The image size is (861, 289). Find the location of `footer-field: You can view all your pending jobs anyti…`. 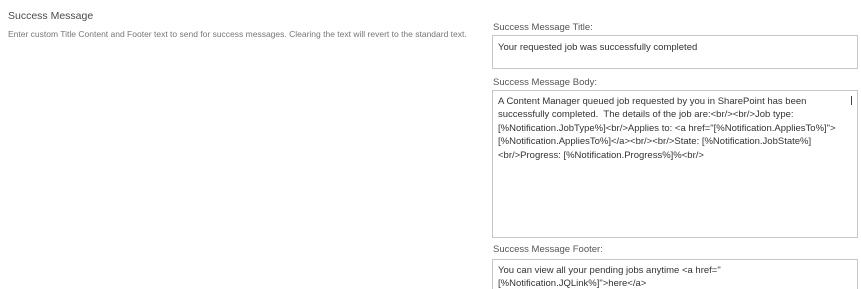

footer-field: You can view all your pending jobs anyti… is located at coordinates (675, 274).